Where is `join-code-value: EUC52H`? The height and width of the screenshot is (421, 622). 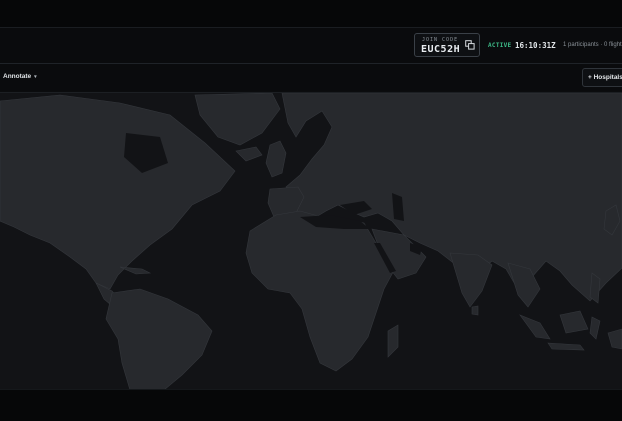 join-code-value: EUC52H is located at coordinates (441, 49).